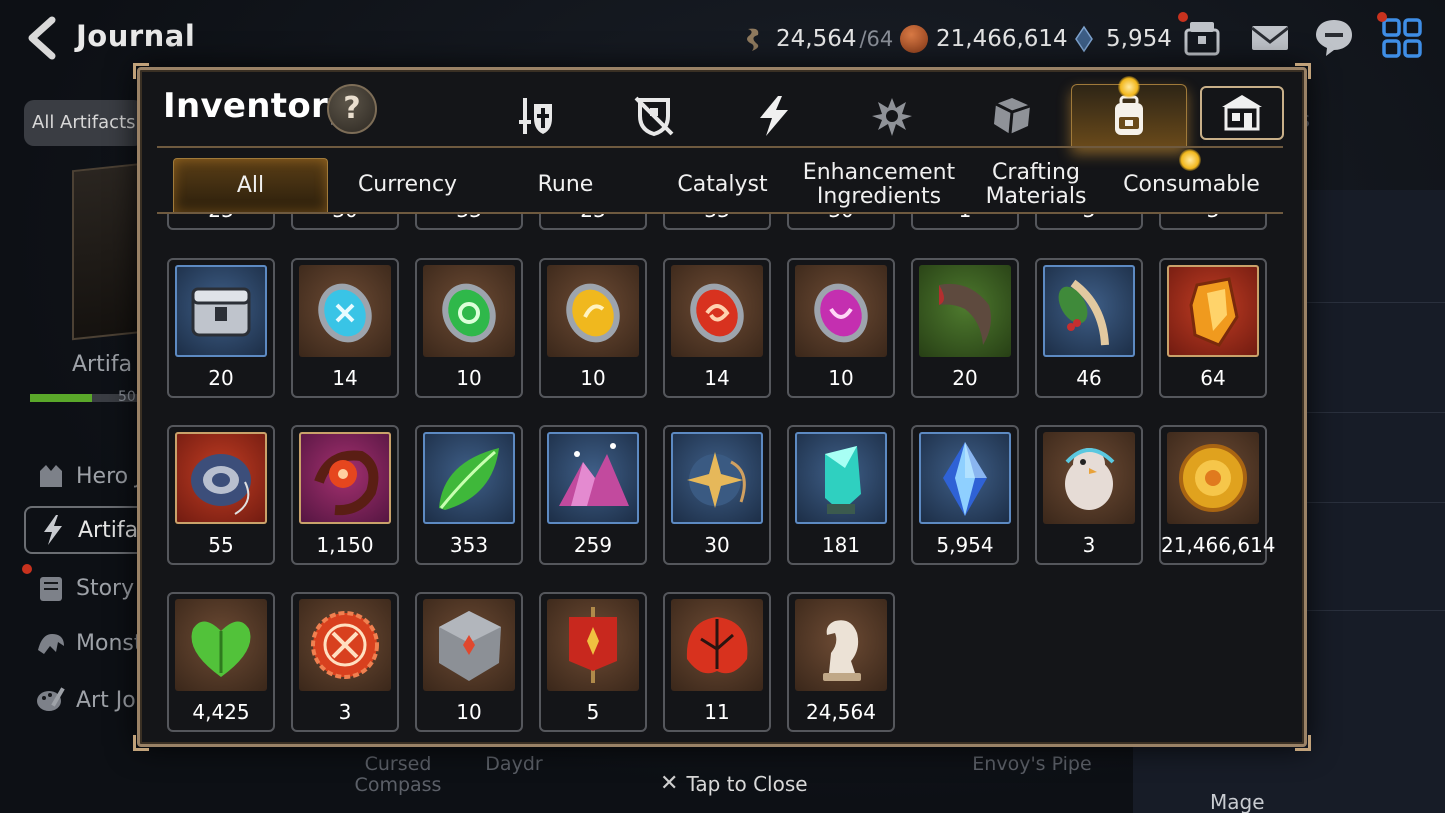  Describe the element at coordinates (109, 476) in the screenshot. I see `sidebar-item-label: Hero J` at that location.